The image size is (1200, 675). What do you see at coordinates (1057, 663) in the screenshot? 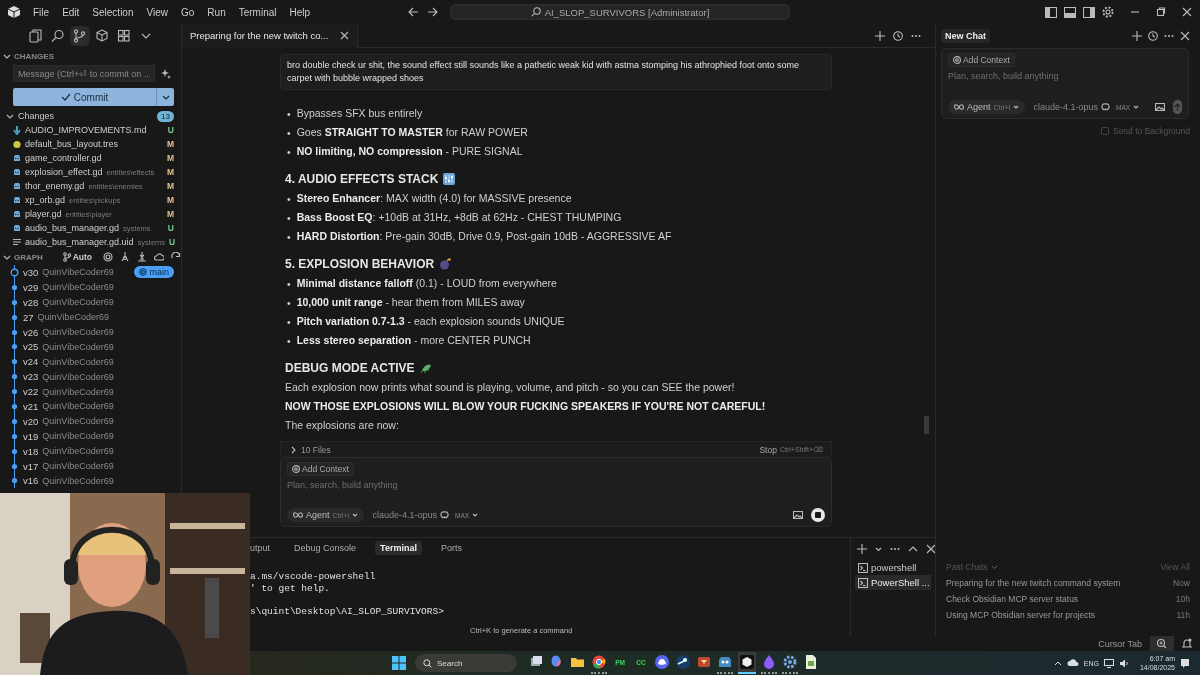
I see `chevron-up-icon` at bounding box center [1057, 663].